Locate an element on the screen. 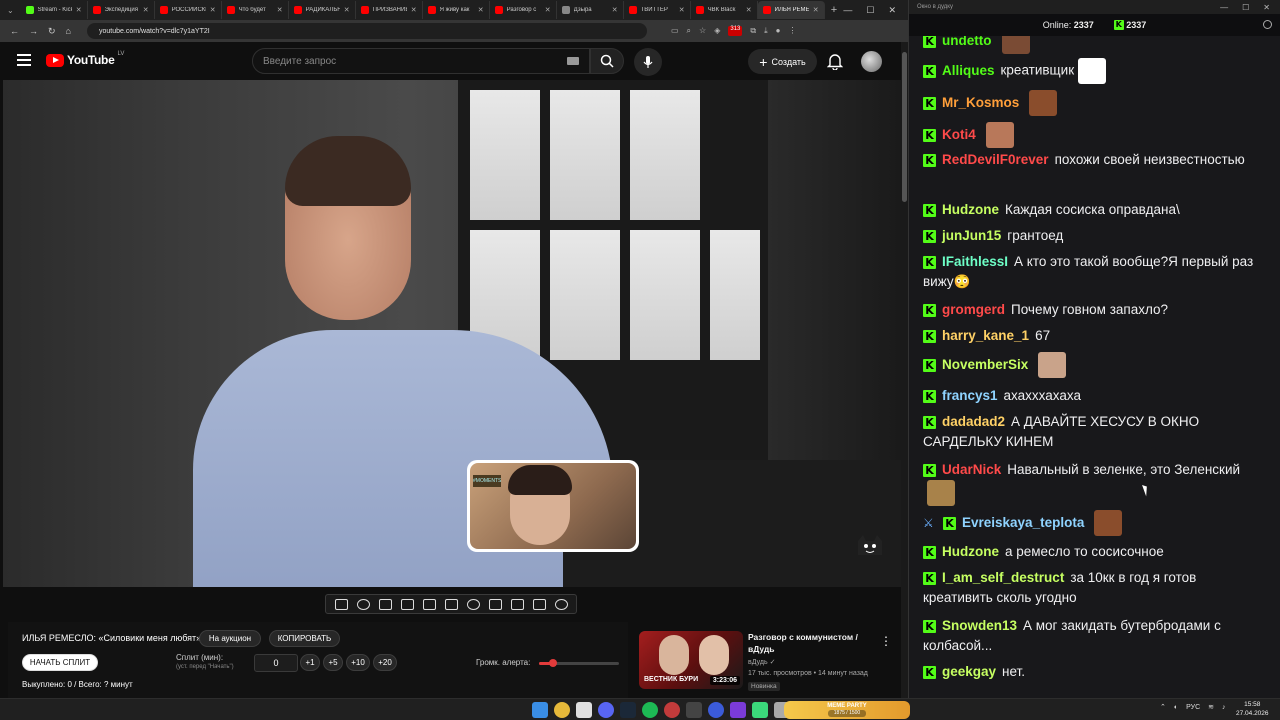 This screenshot has width=1280, height=720. copy-button: КОПИРОВАТЬ is located at coordinates (304, 638).